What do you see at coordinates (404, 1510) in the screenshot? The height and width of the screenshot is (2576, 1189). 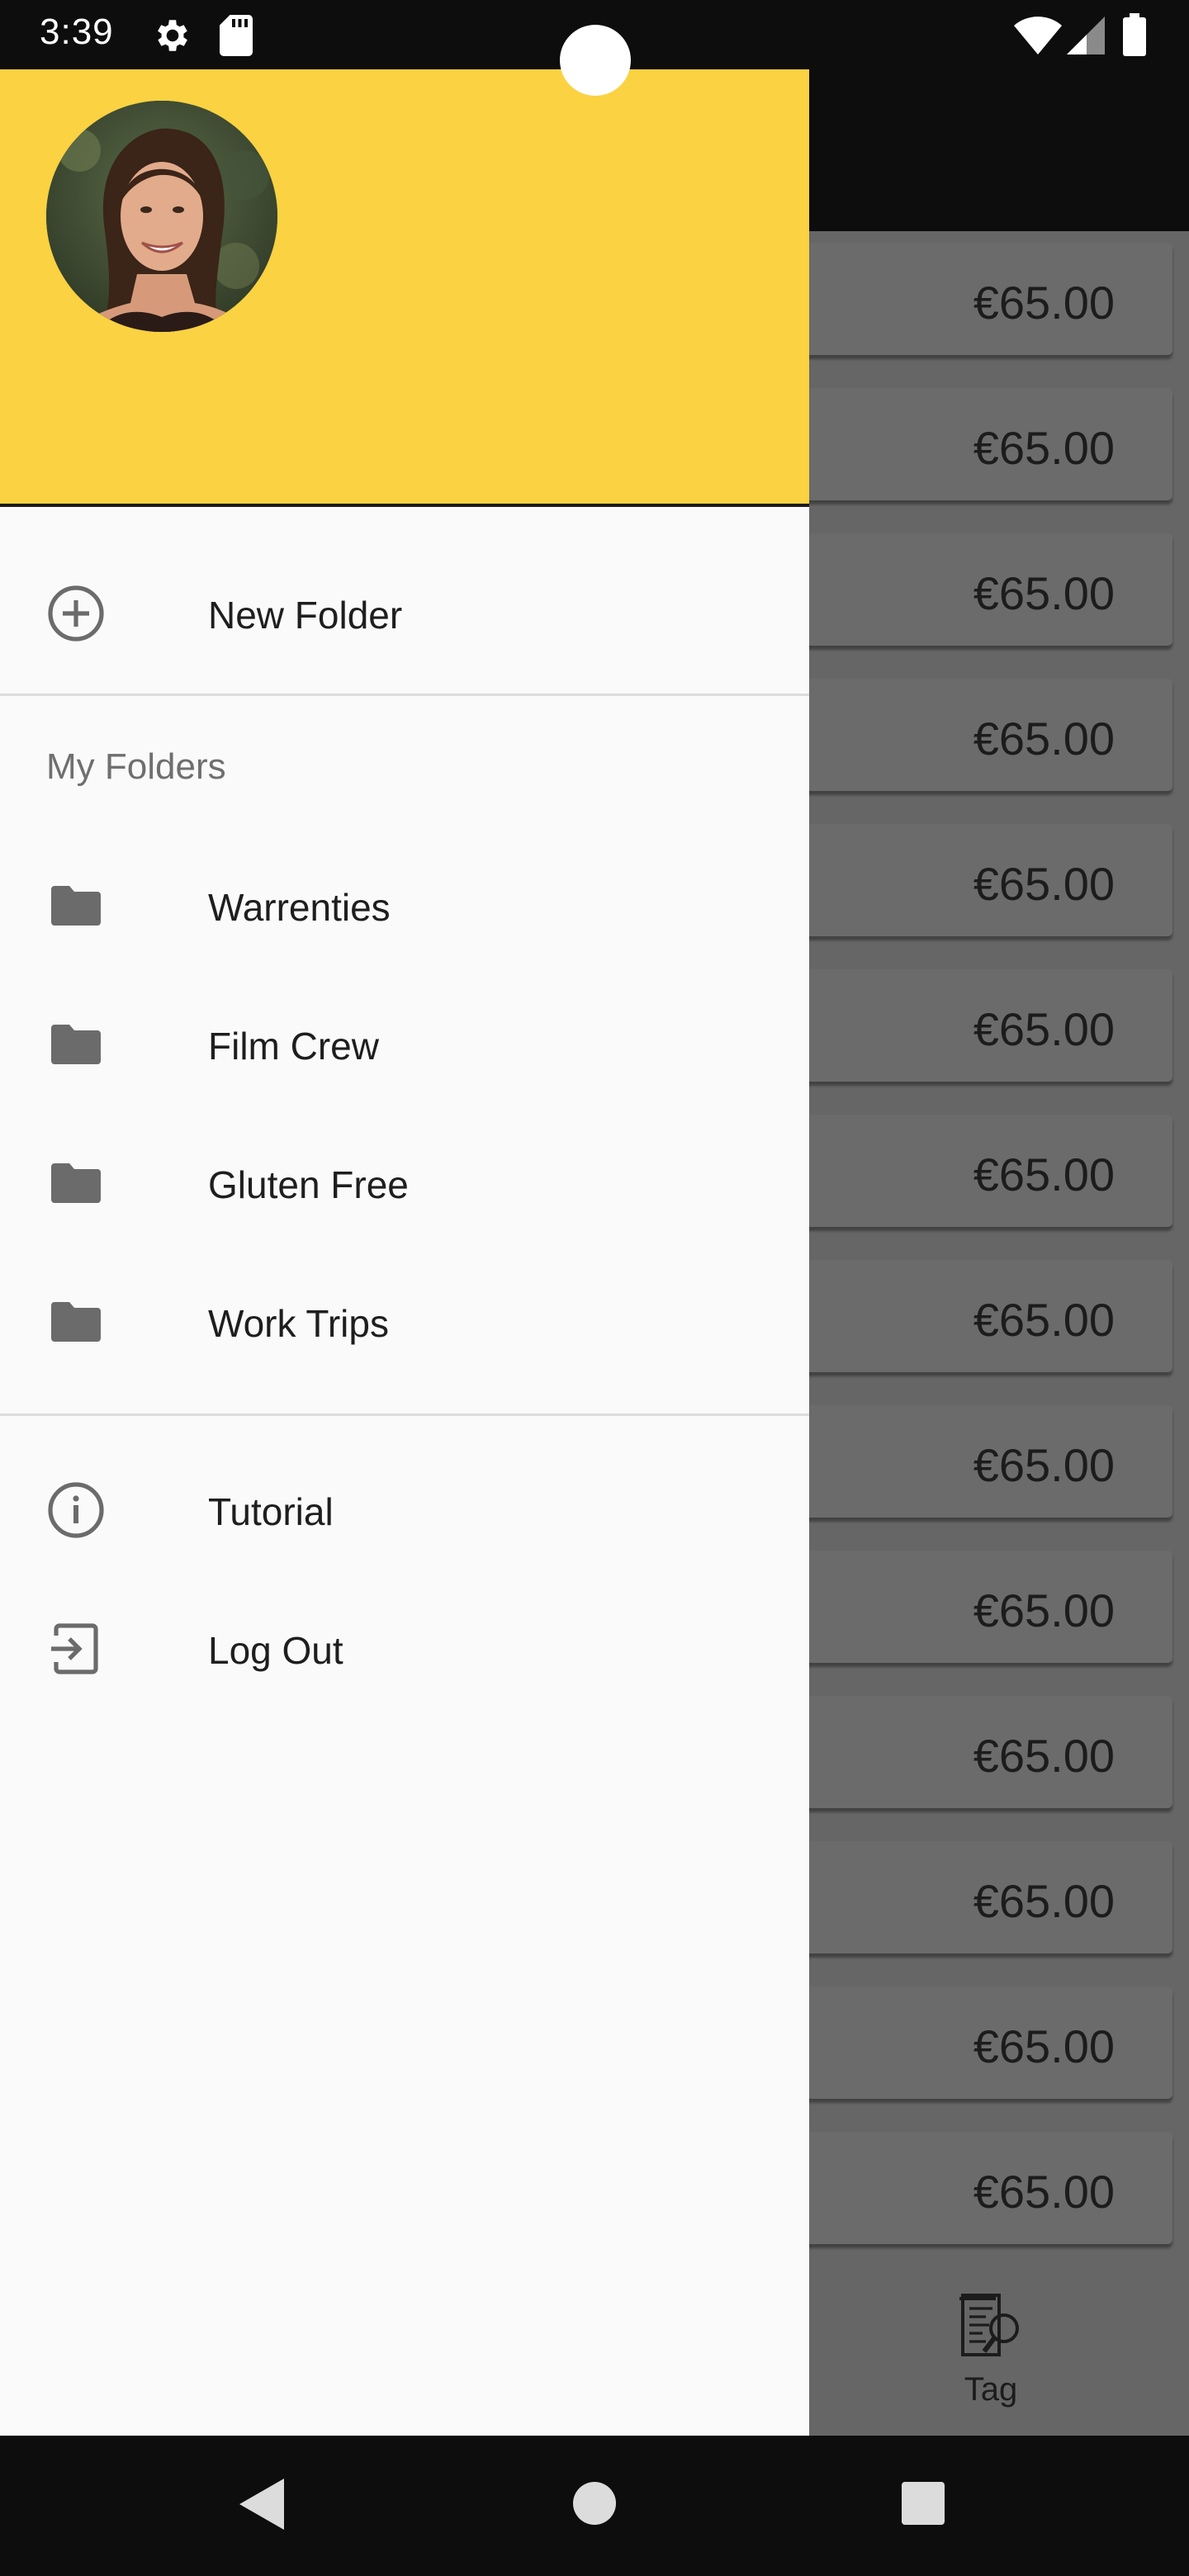 I see `tutorial-button: Tutorial` at bounding box center [404, 1510].